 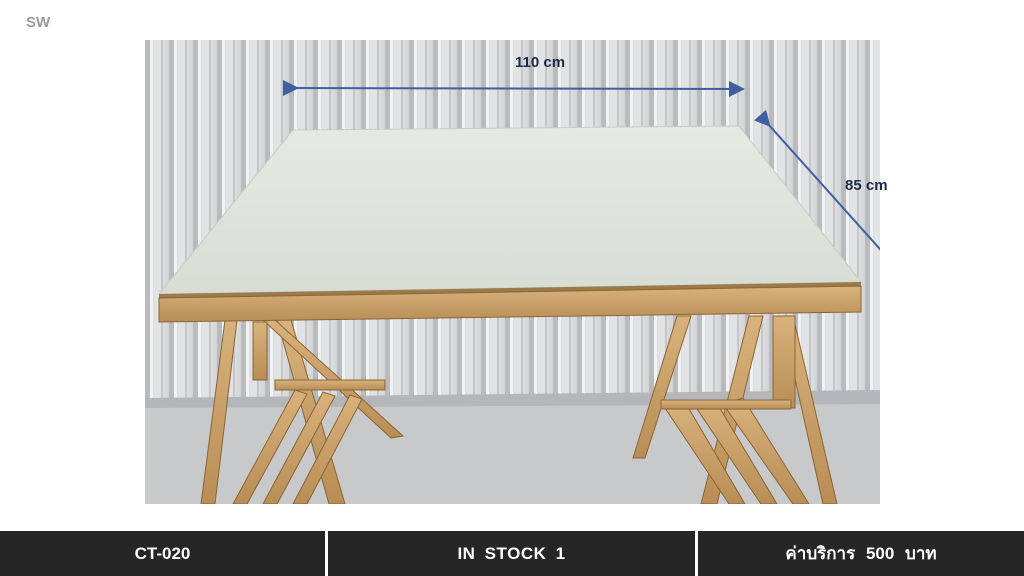 What do you see at coordinates (162, 553) in the screenshot?
I see `product-code: CT-020` at bounding box center [162, 553].